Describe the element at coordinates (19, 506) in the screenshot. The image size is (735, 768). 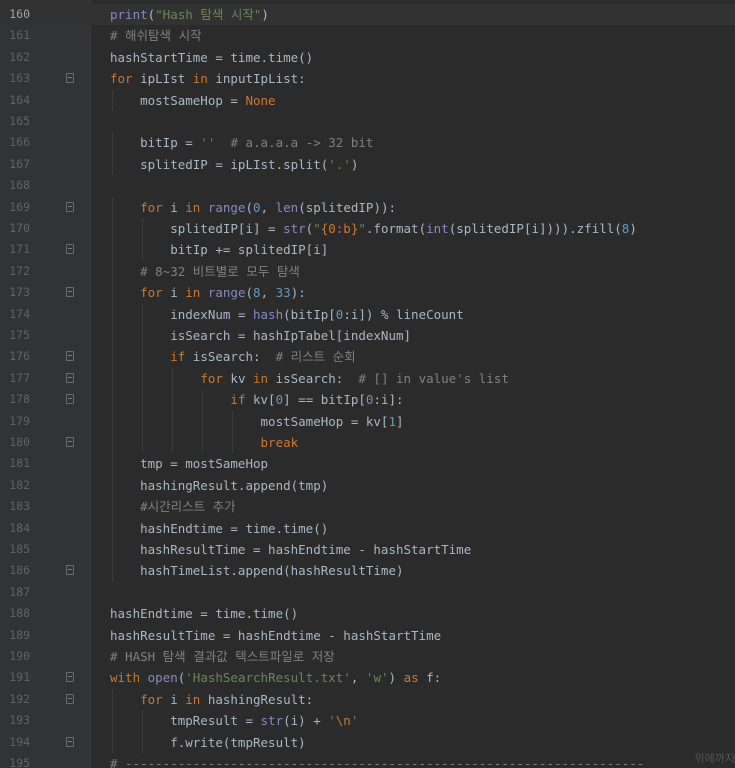
I see `line-number: 183` at that location.